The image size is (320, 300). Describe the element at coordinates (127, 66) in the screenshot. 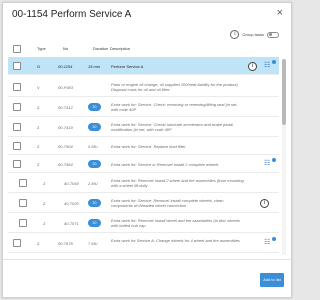

I see `row-description: Perform Service A` at that location.